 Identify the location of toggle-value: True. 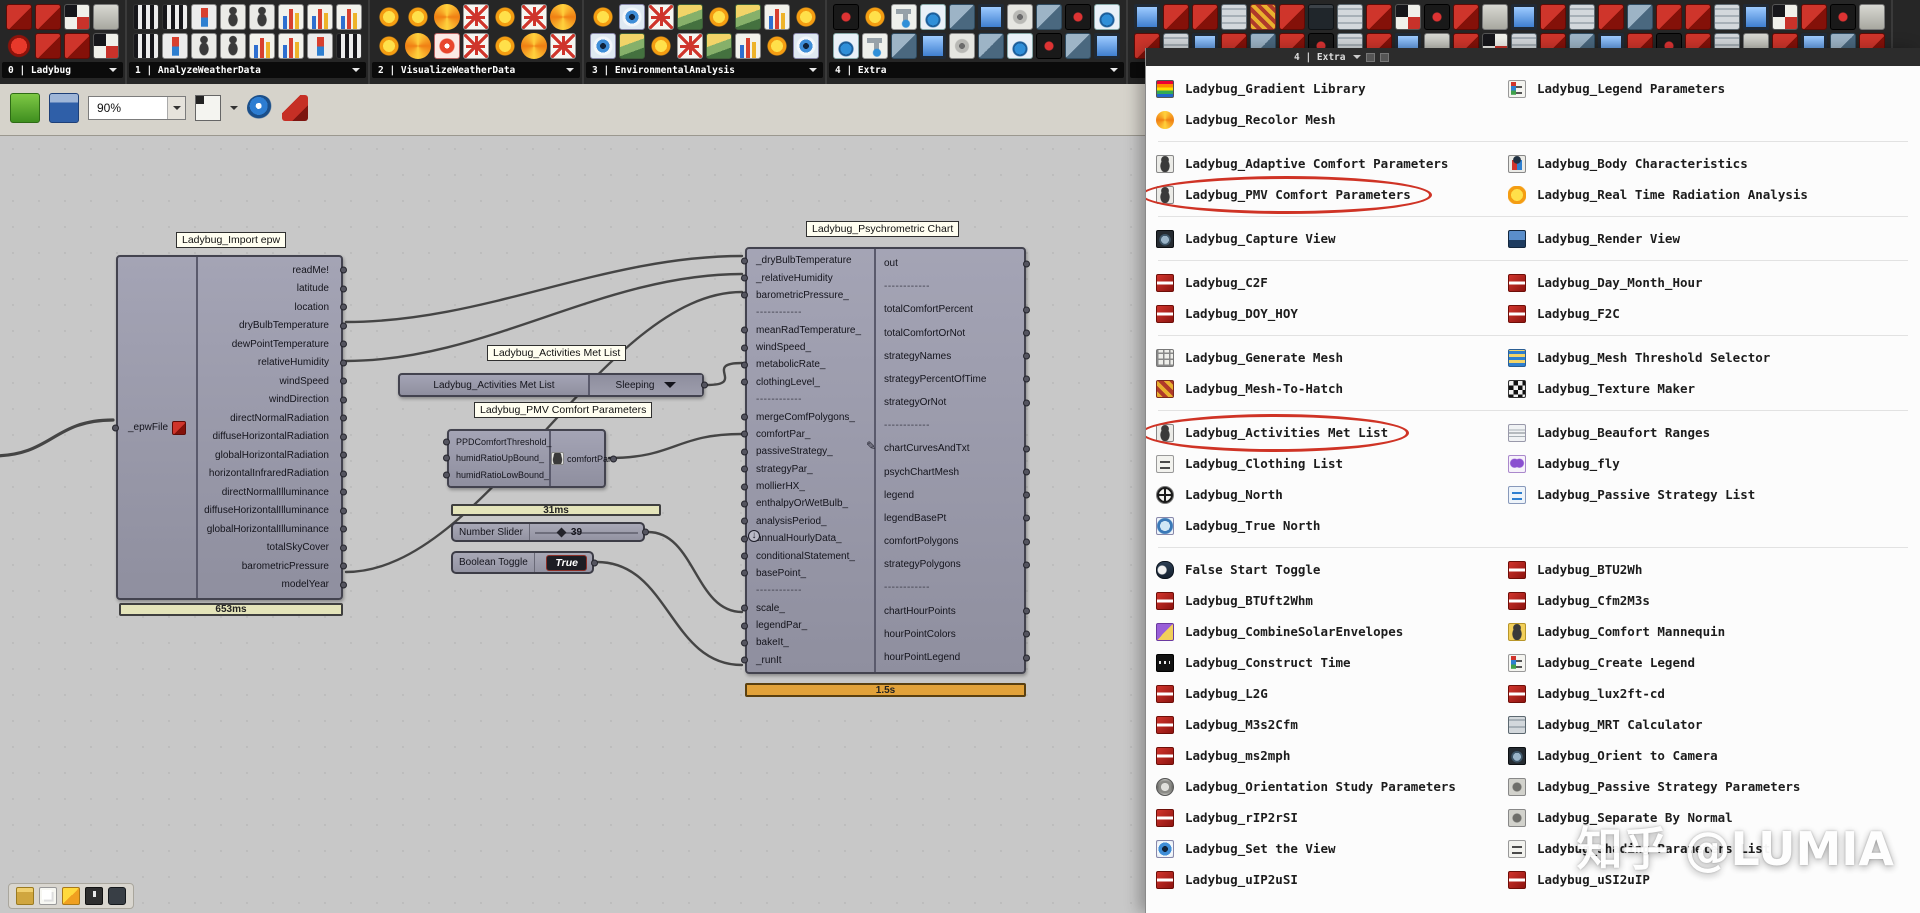
(566, 562).